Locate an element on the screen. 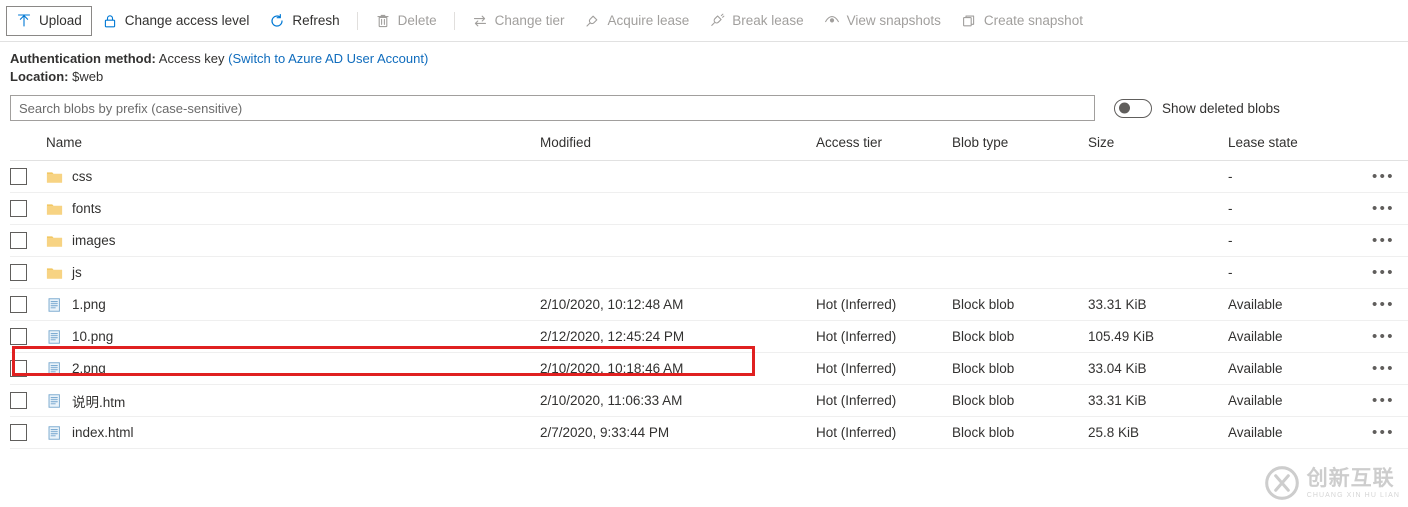  toolbar-button-label: View snapshots is located at coordinates (893, 20).